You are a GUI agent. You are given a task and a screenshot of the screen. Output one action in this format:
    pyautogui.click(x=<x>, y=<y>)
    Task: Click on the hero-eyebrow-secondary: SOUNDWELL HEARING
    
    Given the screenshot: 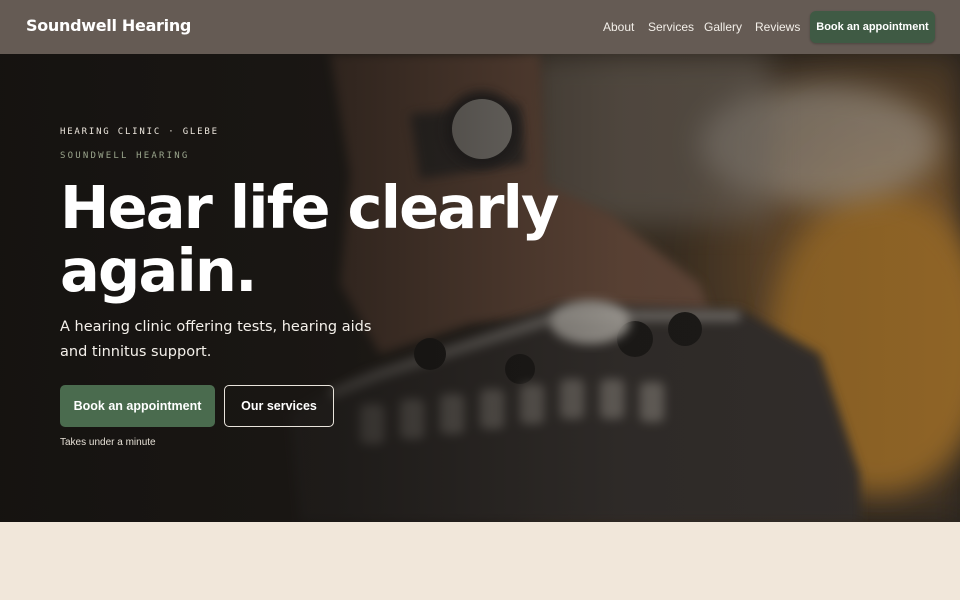 What is the action you would take?
    pyautogui.click(x=125, y=156)
    